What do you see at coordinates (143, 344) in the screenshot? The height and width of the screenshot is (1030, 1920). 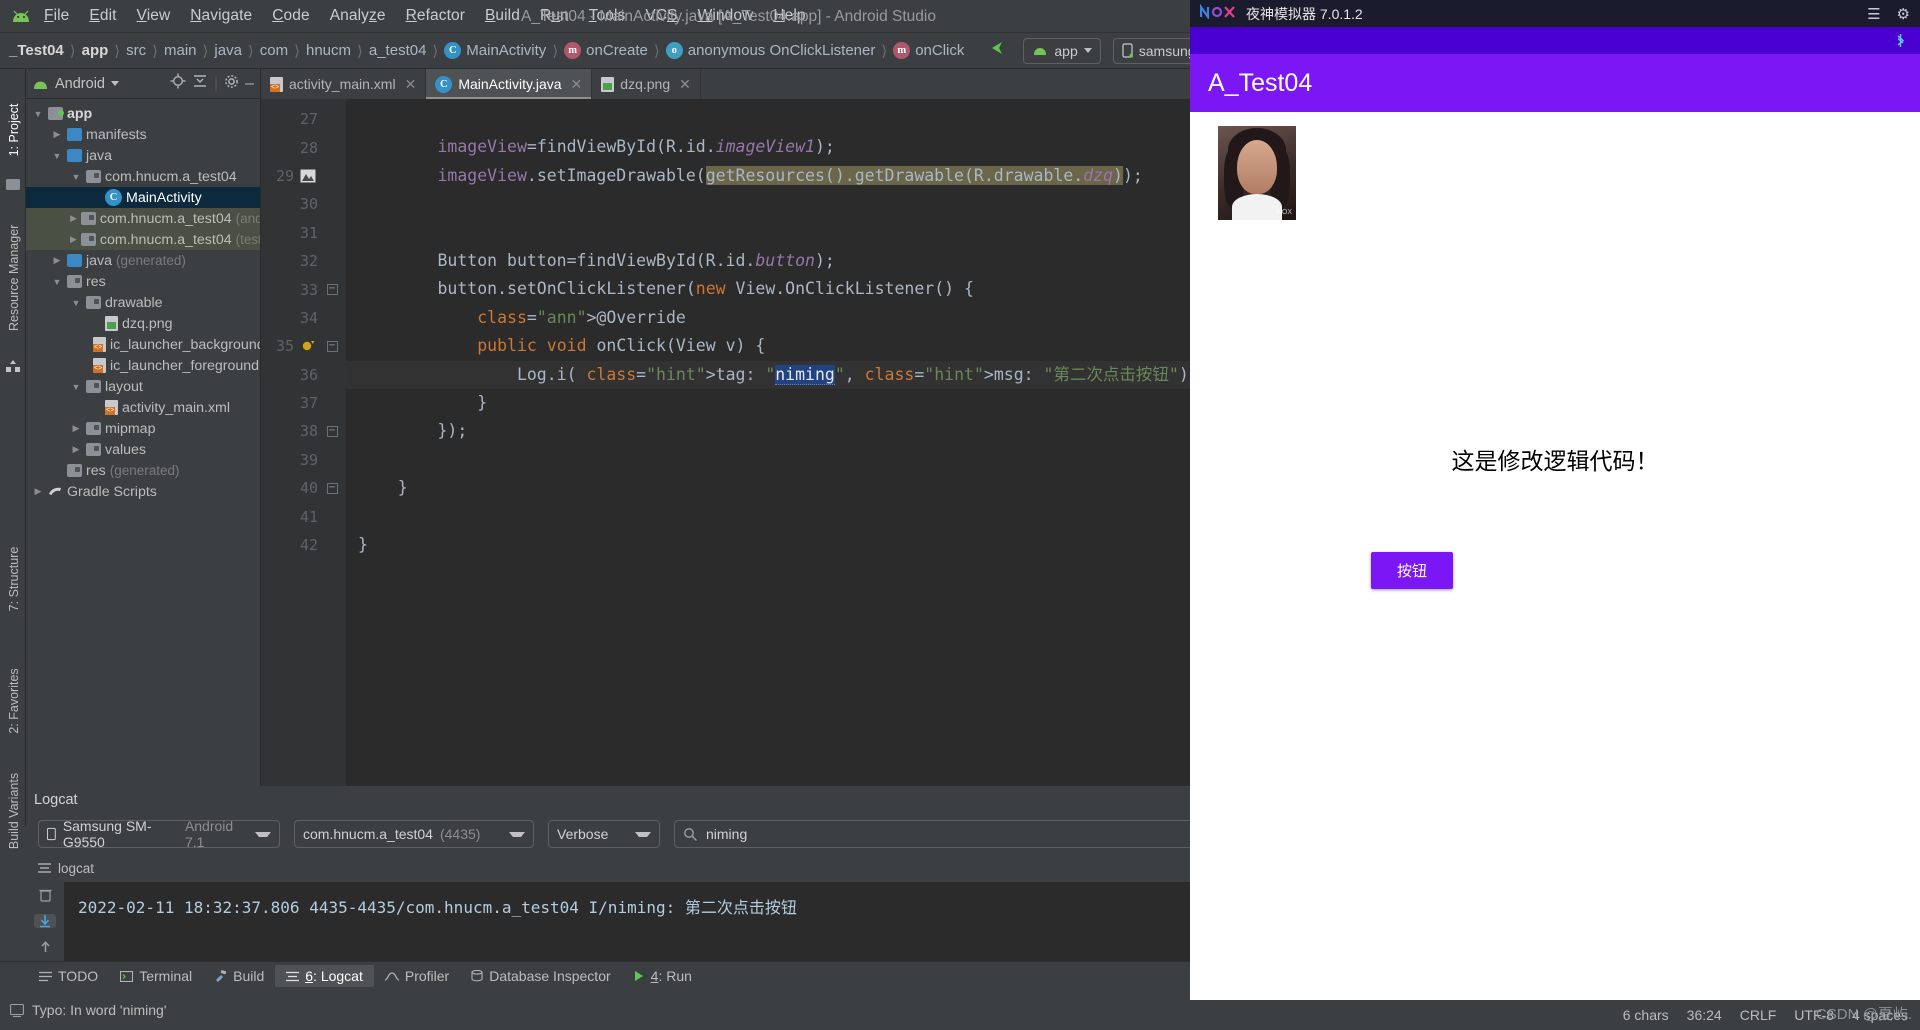 I see `tree-node-ic-launcher-background: ic_launcher_background.` at bounding box center [143, 344].